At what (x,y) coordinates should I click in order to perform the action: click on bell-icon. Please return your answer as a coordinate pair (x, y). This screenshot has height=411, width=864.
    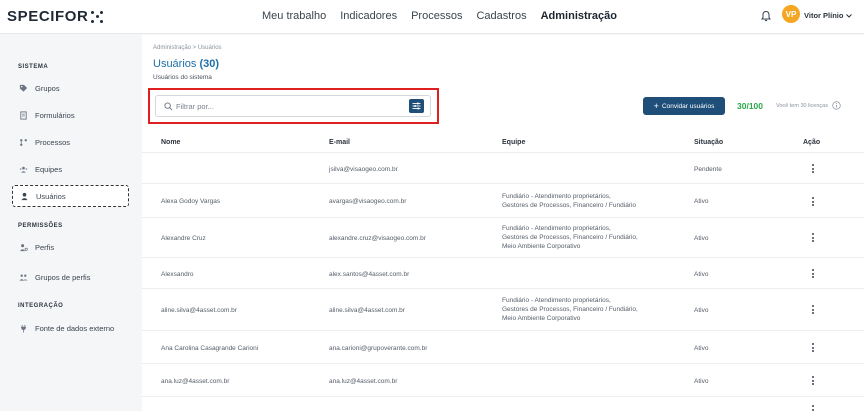
    Looking at the image, I should click on (766, 16).